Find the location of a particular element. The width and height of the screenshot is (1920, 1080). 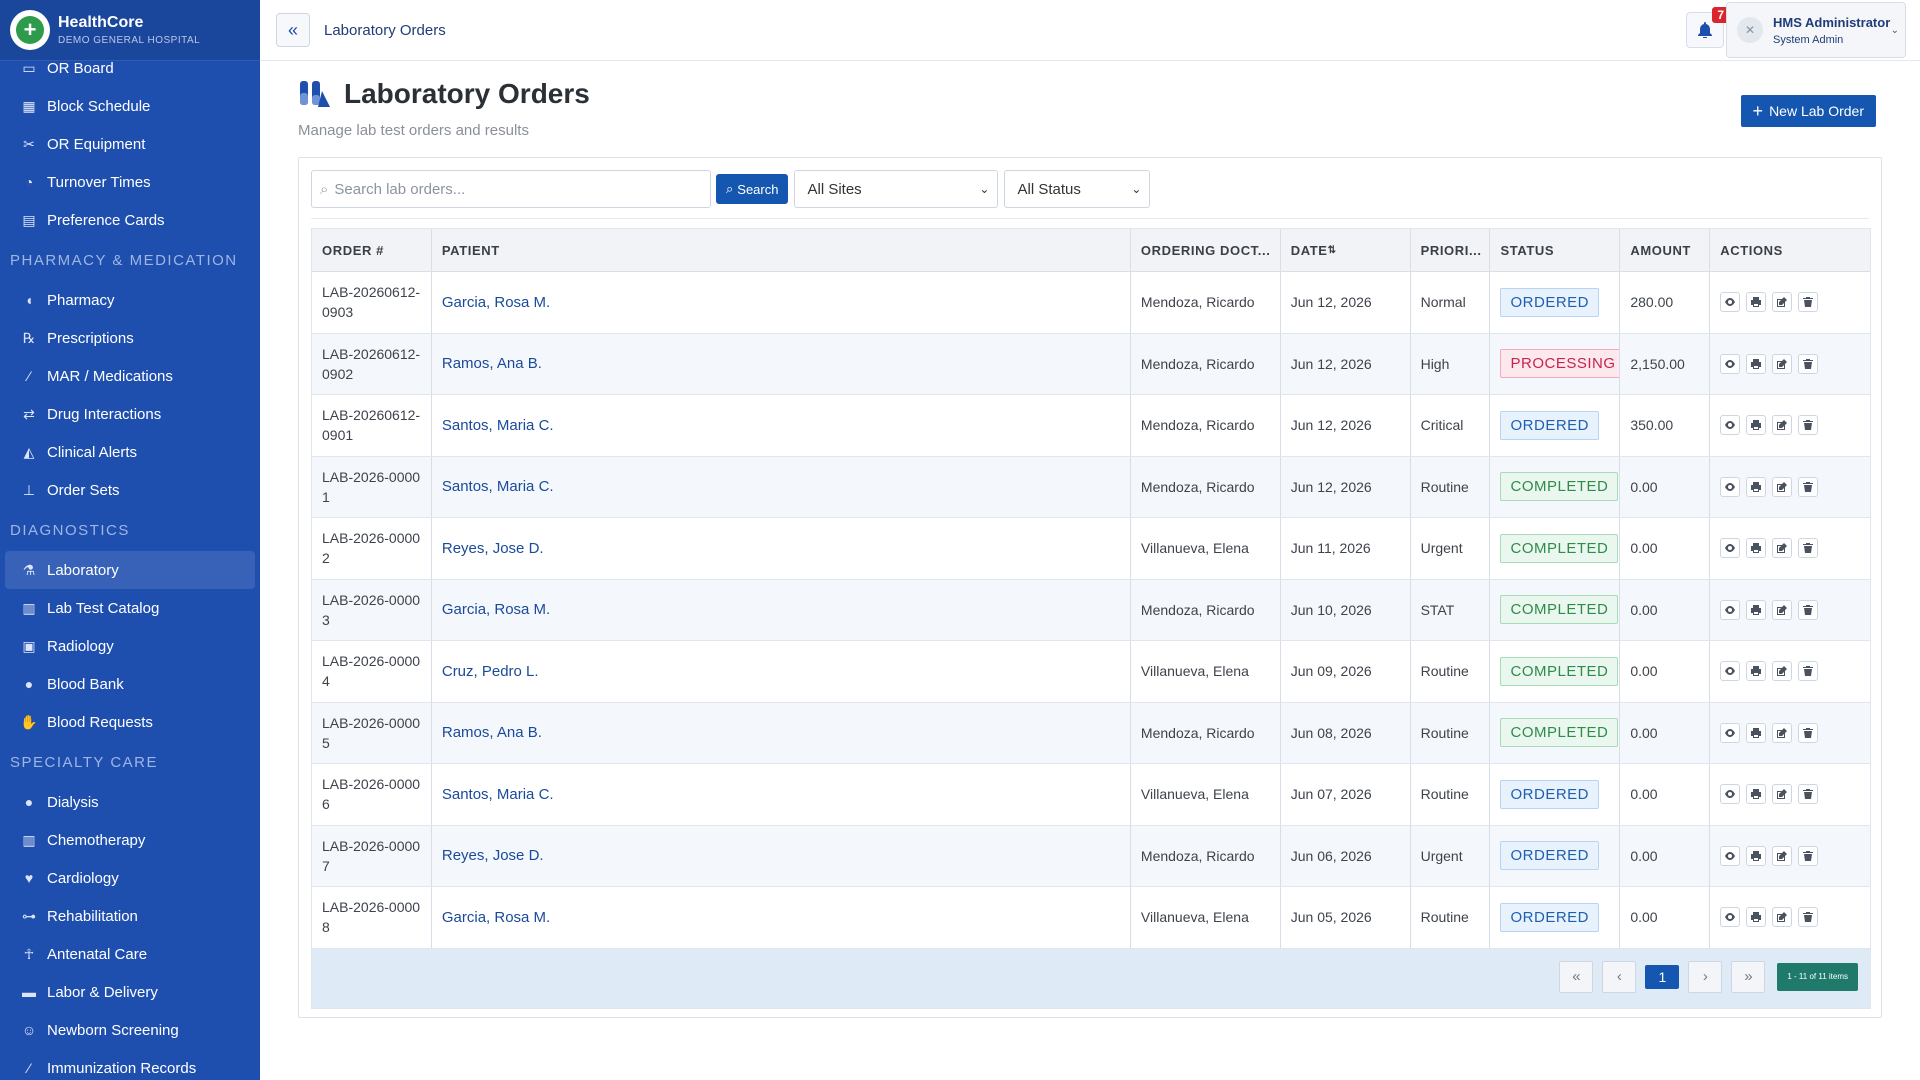

search-box: ⌕ is located at coordinates (511, 189).